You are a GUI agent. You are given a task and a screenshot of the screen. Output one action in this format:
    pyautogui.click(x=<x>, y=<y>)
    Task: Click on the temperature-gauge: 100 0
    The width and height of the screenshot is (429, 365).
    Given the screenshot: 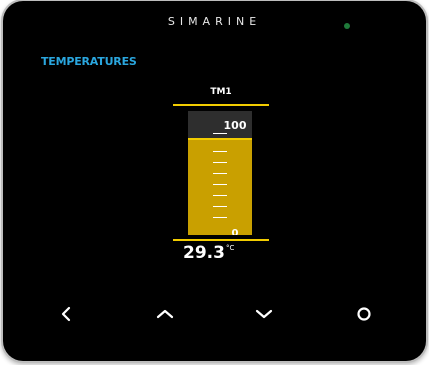 What is the action you would take?
    pyautogui.click(x=221, y=173)
    